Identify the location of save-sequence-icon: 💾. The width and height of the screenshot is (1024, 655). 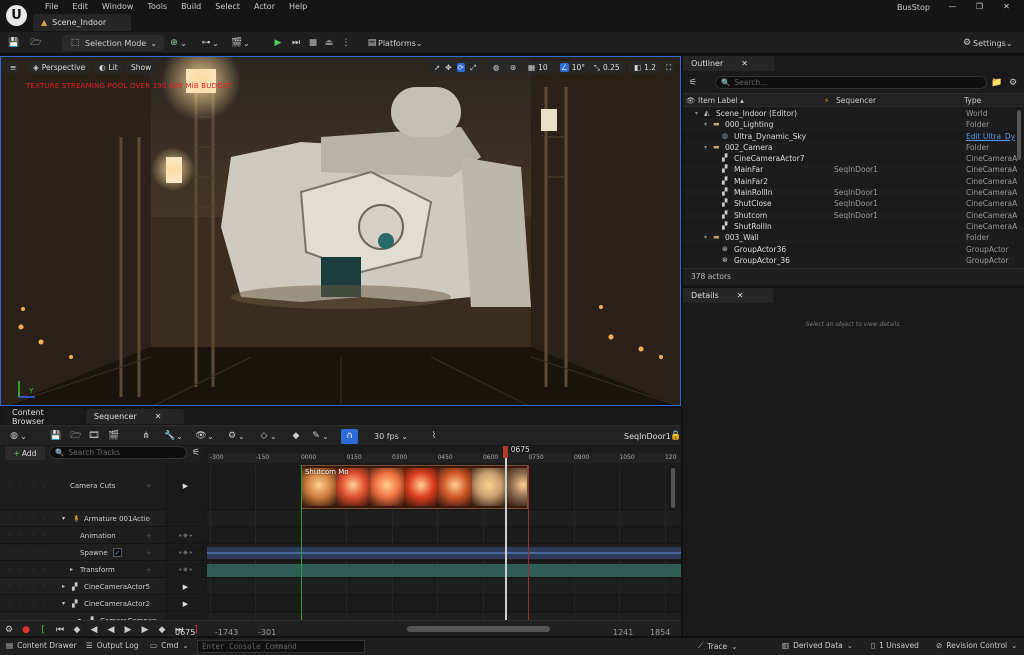
(56, 436).